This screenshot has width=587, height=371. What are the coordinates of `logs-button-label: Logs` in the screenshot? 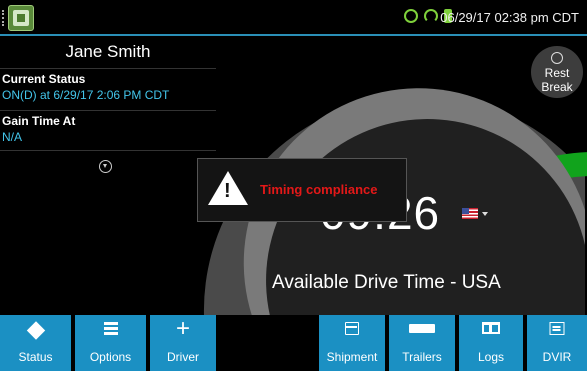 It's located at (491, 357).